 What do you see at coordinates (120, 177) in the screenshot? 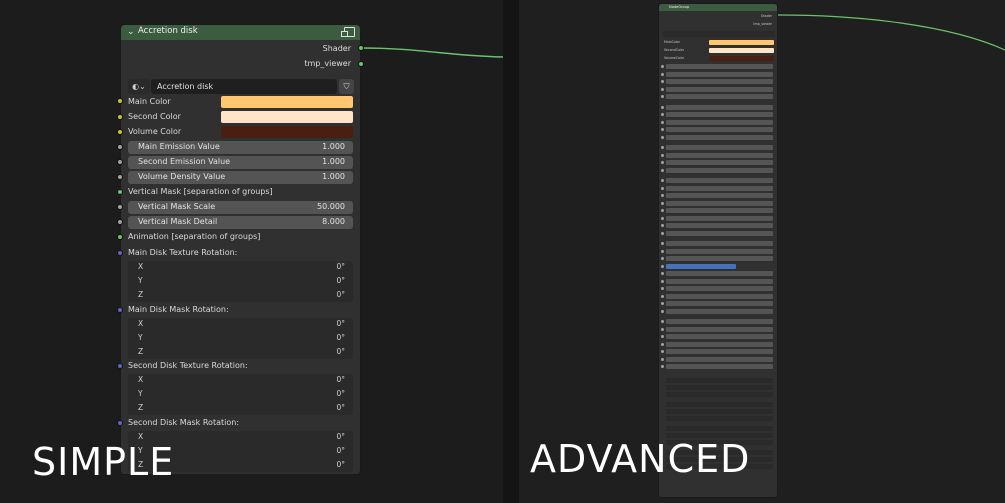
I see `input-socket-volume-density` at bounding box center [120, 177].